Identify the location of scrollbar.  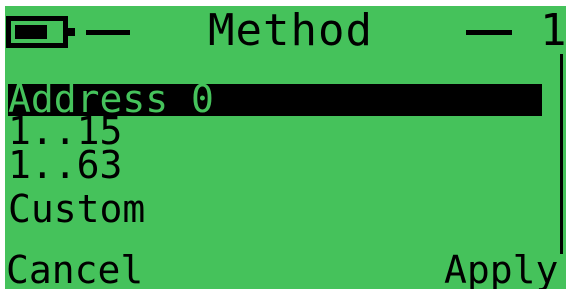
(563, 154).